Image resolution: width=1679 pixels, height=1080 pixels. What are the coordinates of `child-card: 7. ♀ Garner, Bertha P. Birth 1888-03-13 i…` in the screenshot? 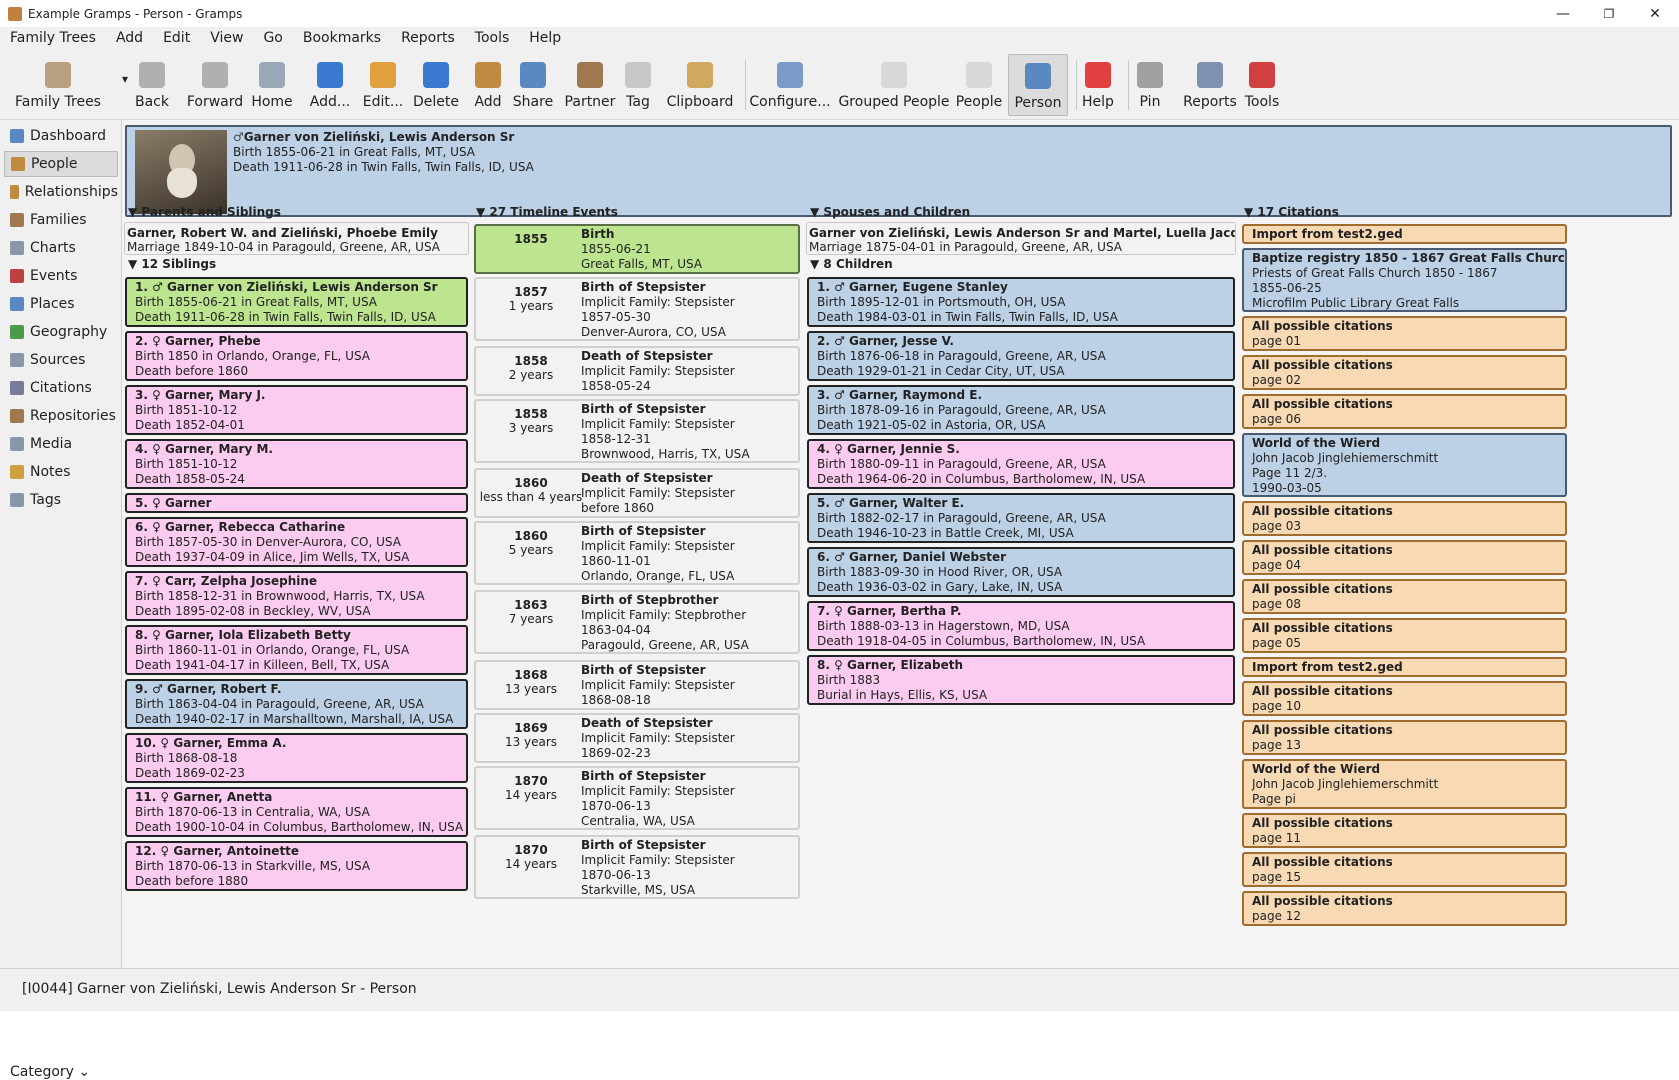 It's located at (1021, 626).